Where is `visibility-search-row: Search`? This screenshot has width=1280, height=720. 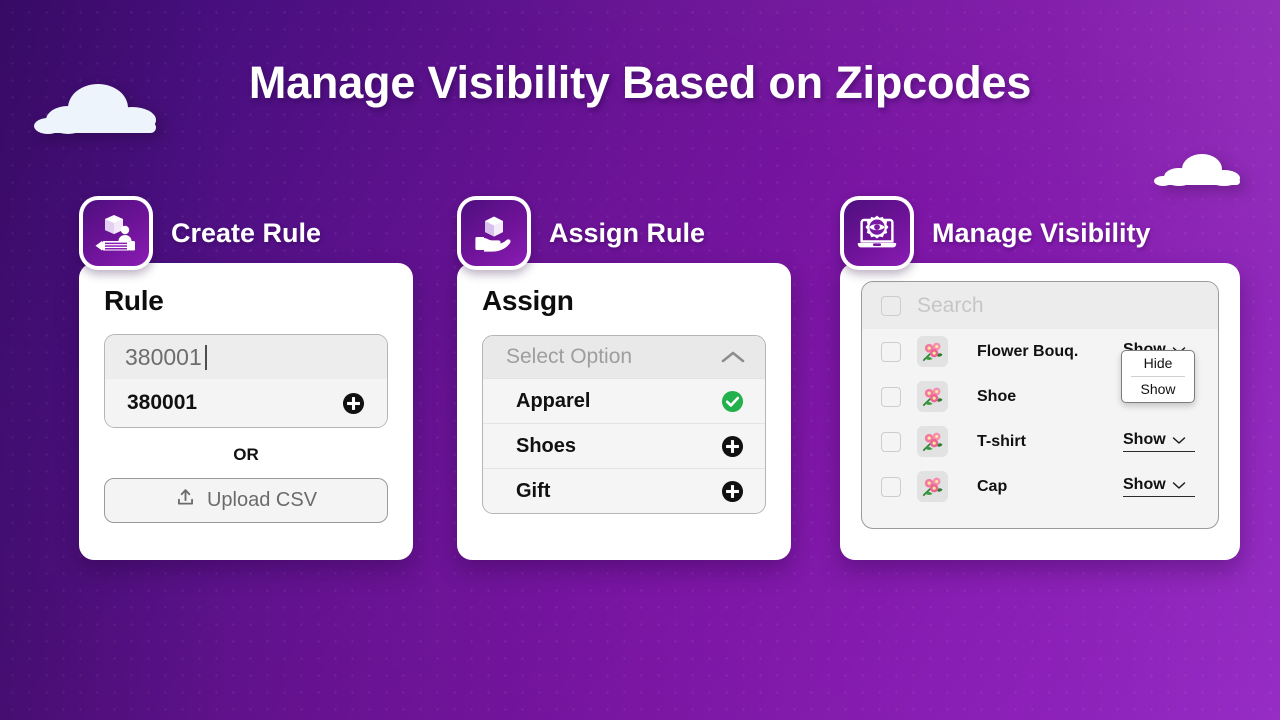
visibility-search-row: Search is located at coordinates (1040, 305).